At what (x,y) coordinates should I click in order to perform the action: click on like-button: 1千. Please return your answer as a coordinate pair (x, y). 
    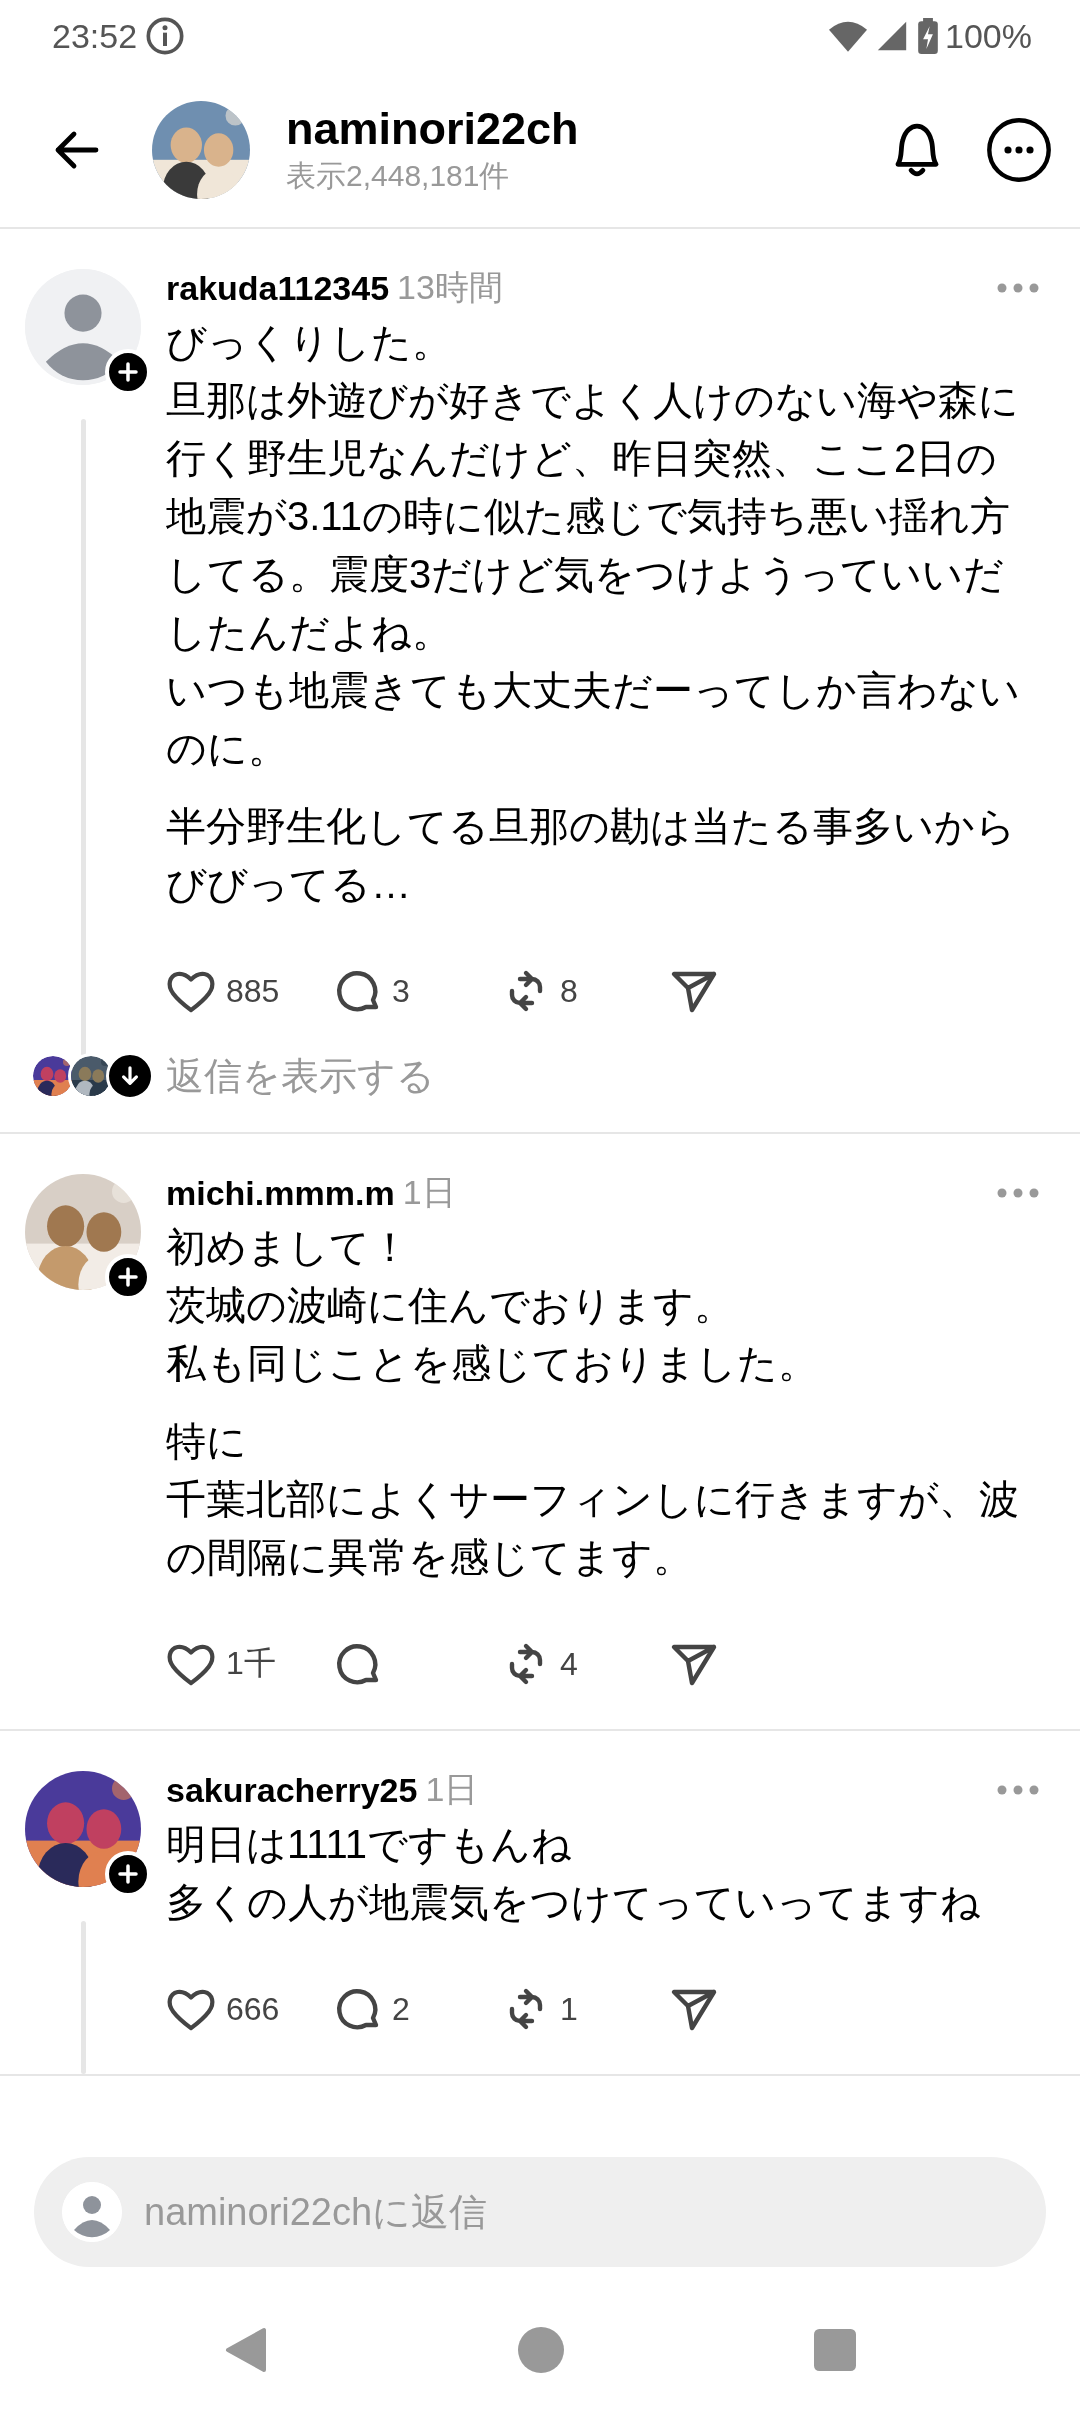
    Looking at the image, I should click on (230, 1664).